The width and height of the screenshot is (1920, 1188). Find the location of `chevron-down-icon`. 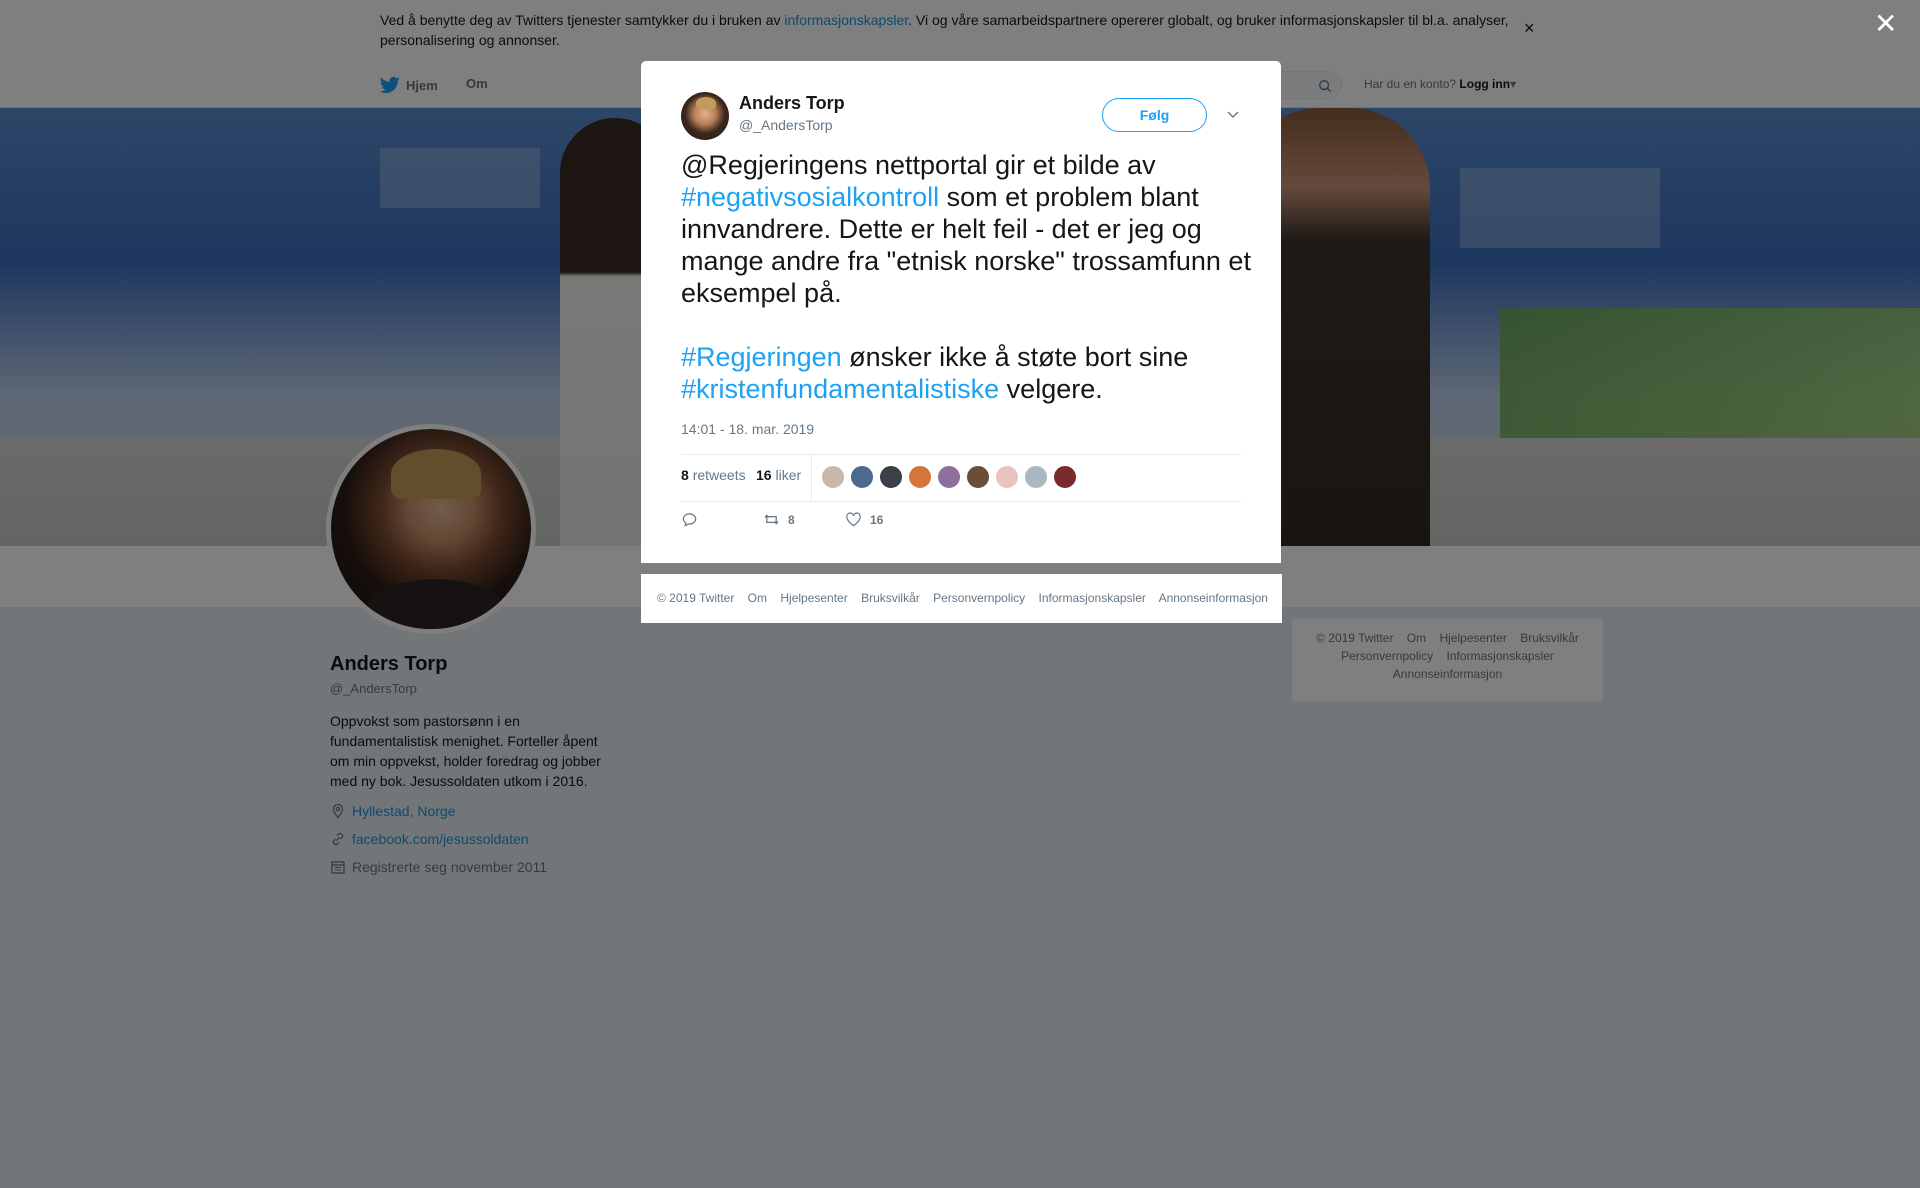

chevron-down-icon is located at coordinates (1233, 114).